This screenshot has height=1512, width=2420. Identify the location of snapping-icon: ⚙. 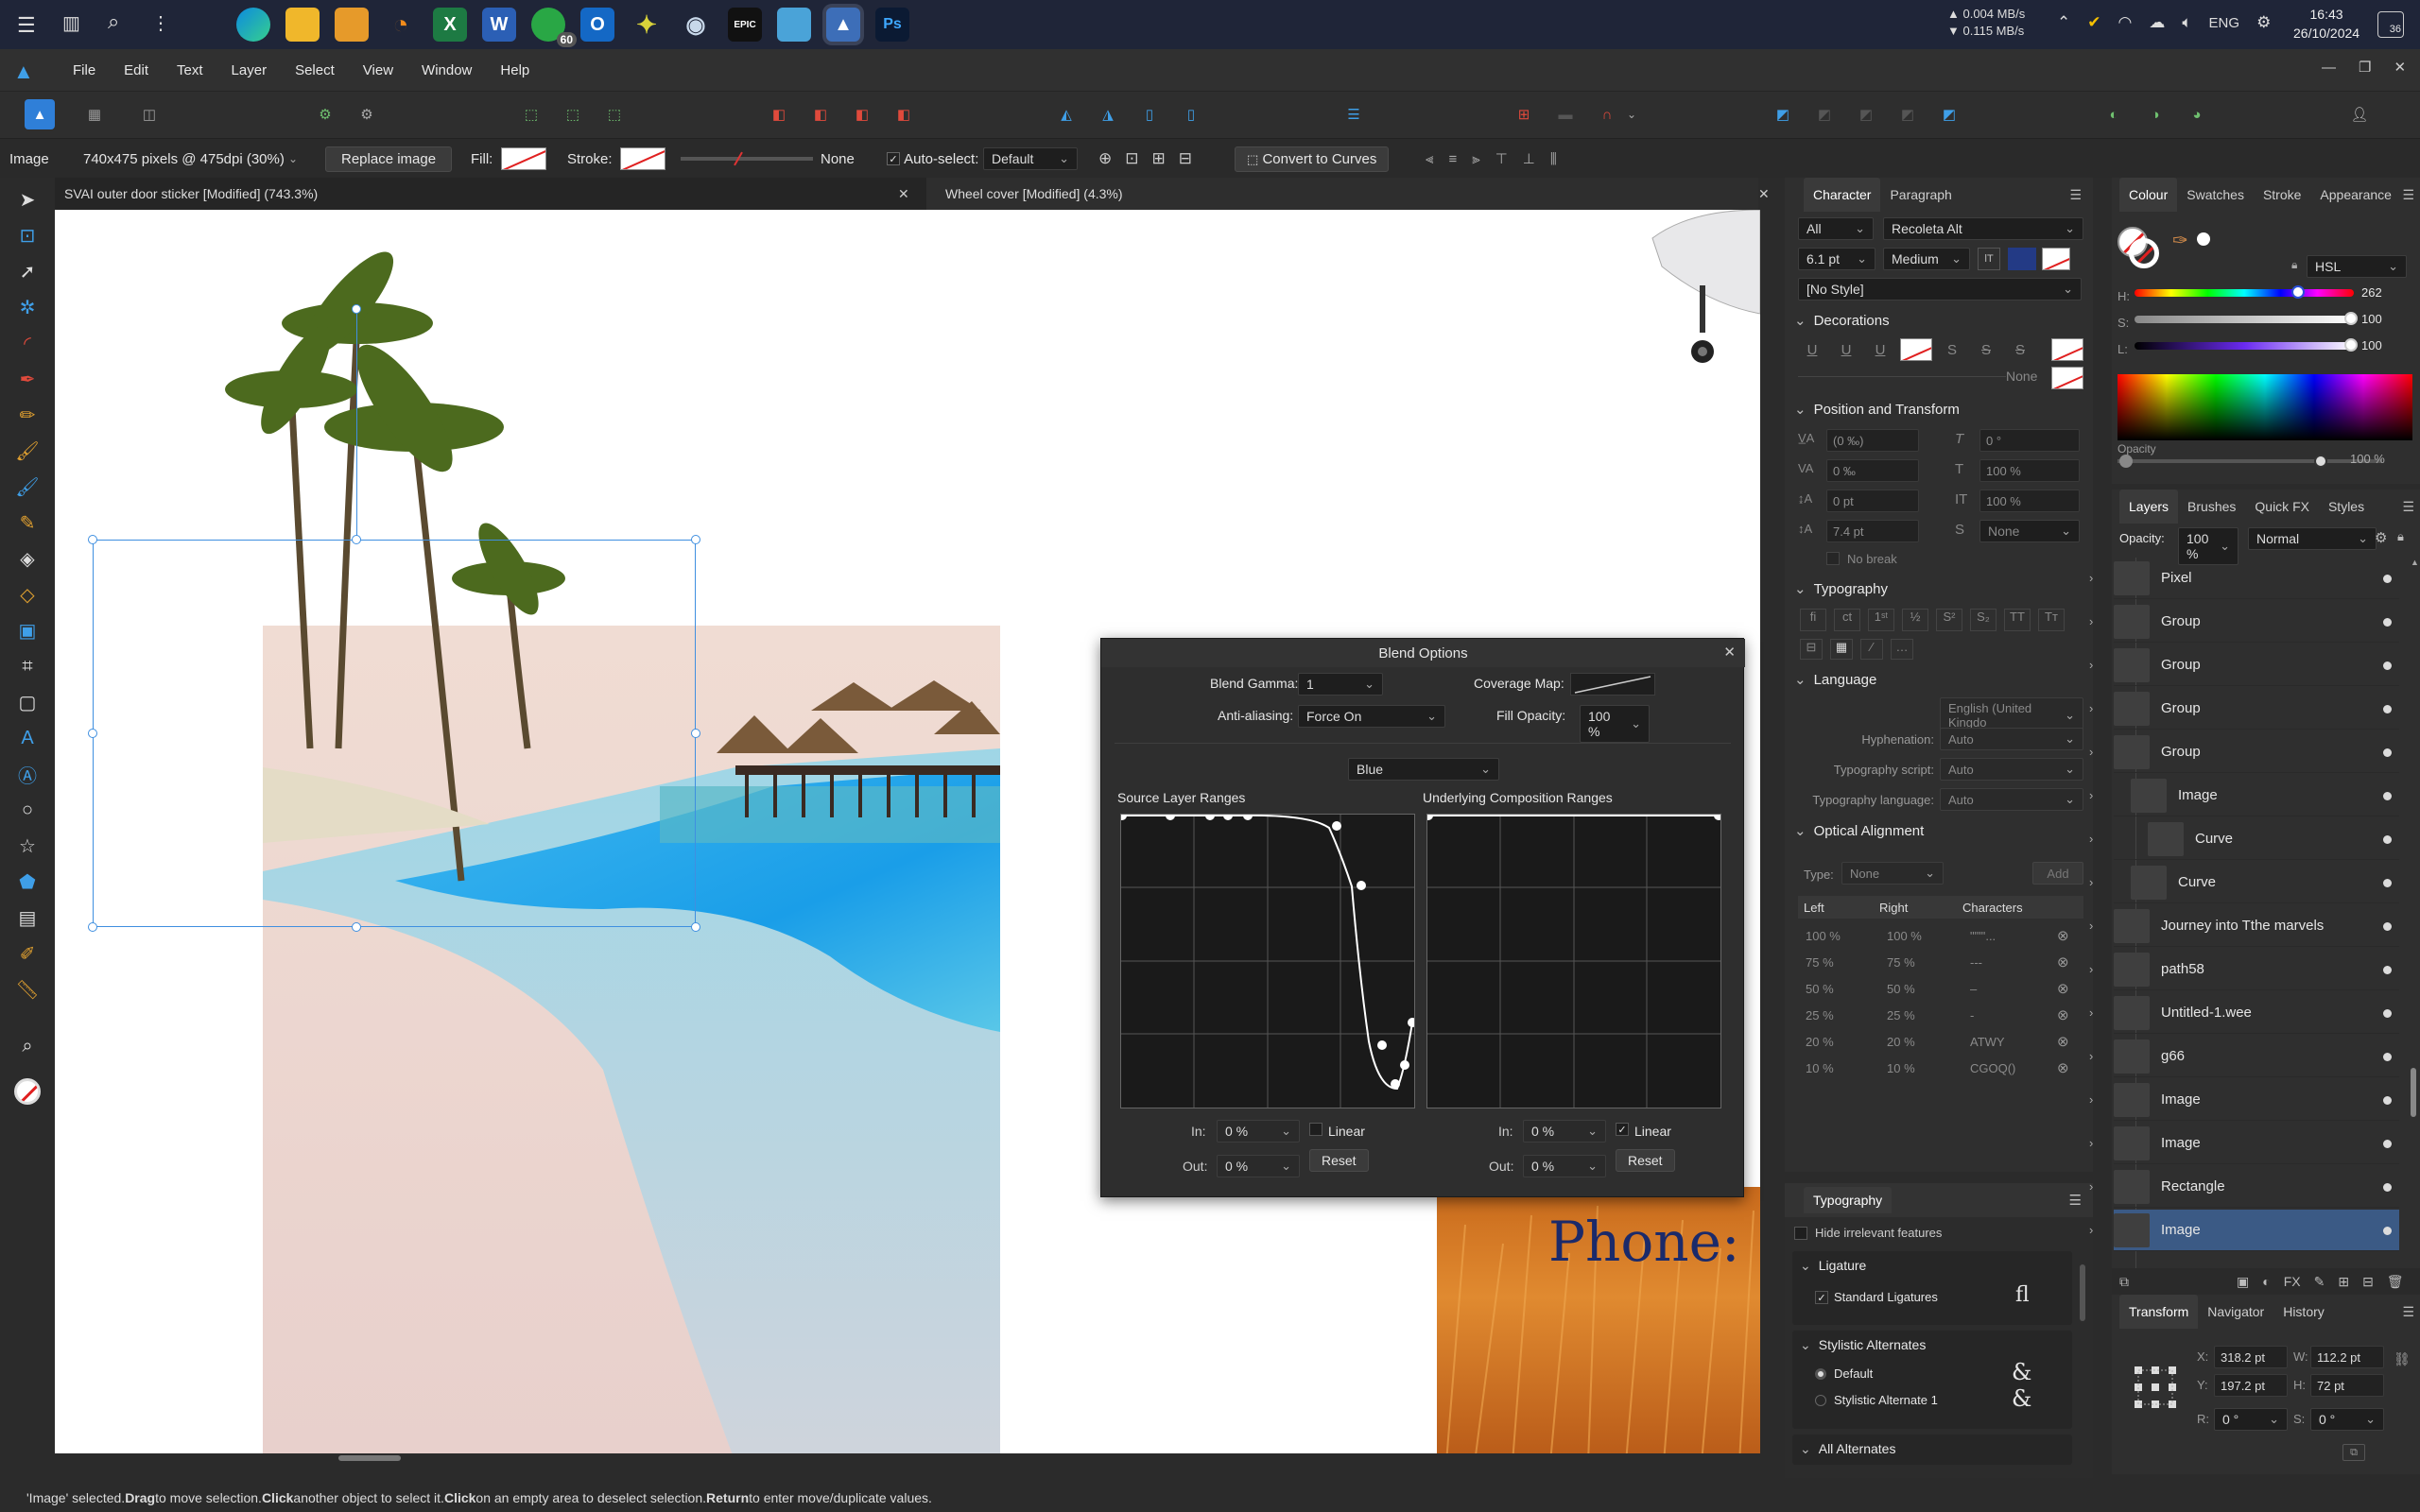
(325, 114).